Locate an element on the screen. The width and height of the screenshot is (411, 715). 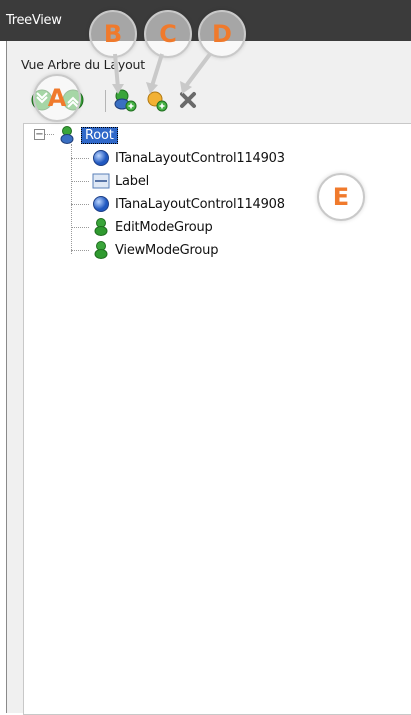
callout-d: D is located at coordinates (222, 34).